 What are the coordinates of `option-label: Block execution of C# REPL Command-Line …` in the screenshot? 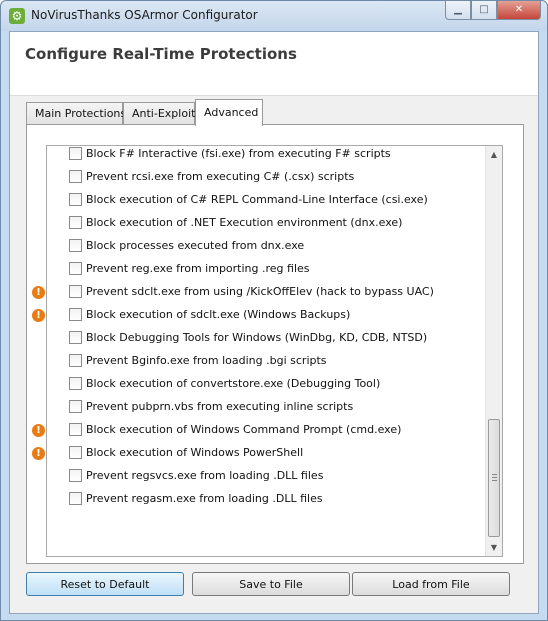 It's located at (257, 199).